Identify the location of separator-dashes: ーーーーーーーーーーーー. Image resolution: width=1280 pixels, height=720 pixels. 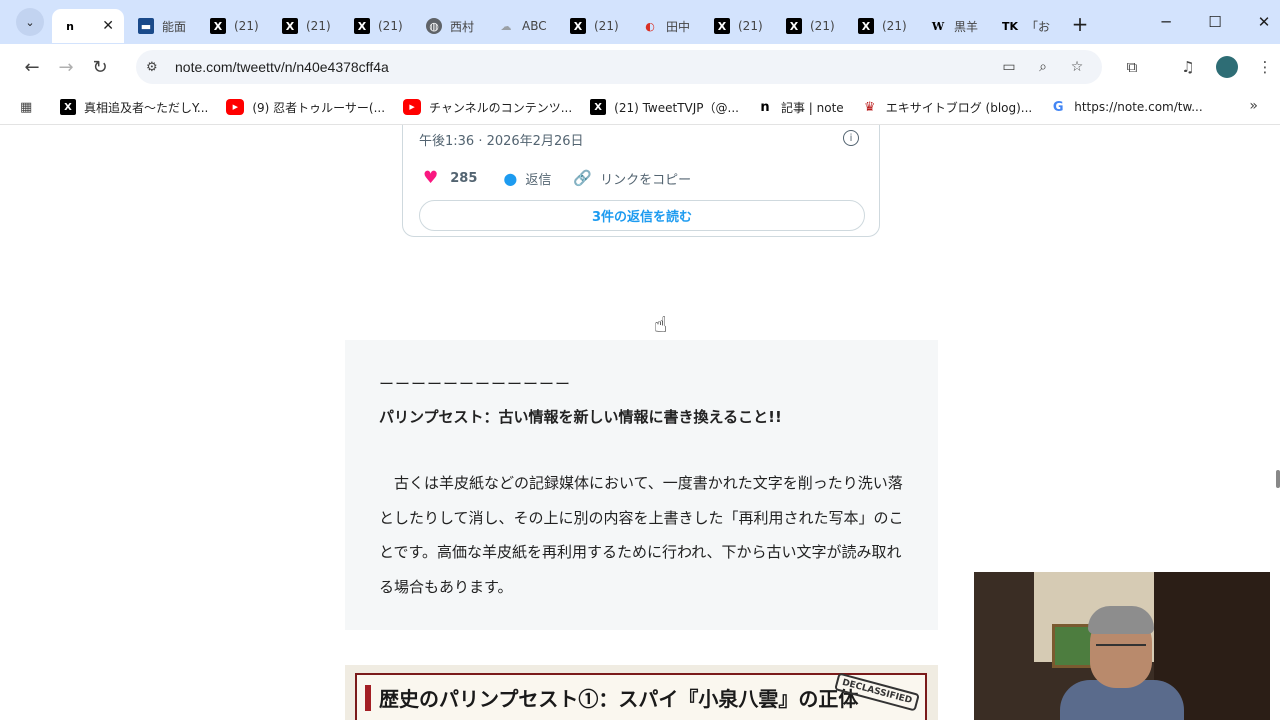
(475, 384).